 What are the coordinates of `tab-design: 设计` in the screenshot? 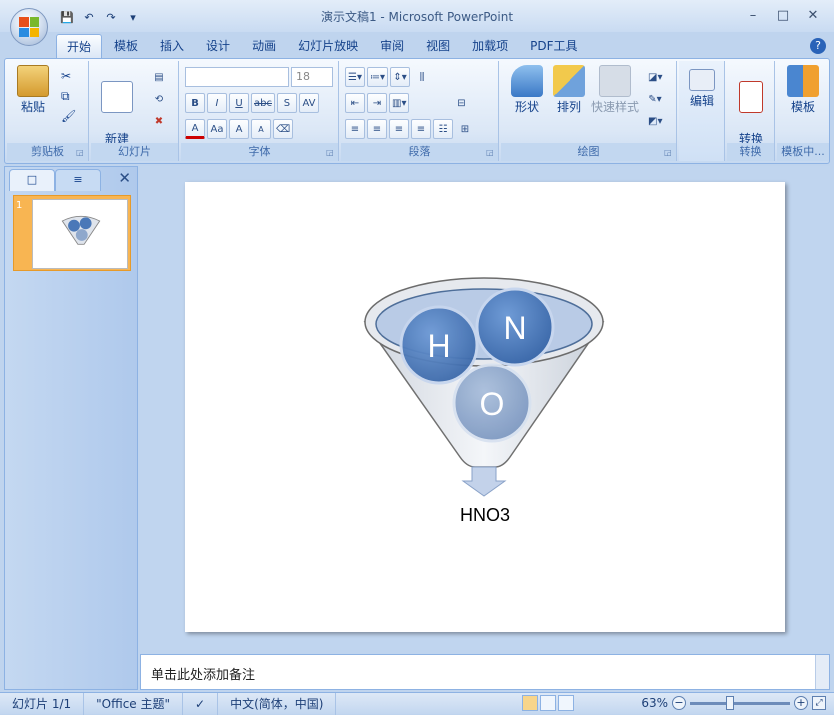 It's located at (218, 46).